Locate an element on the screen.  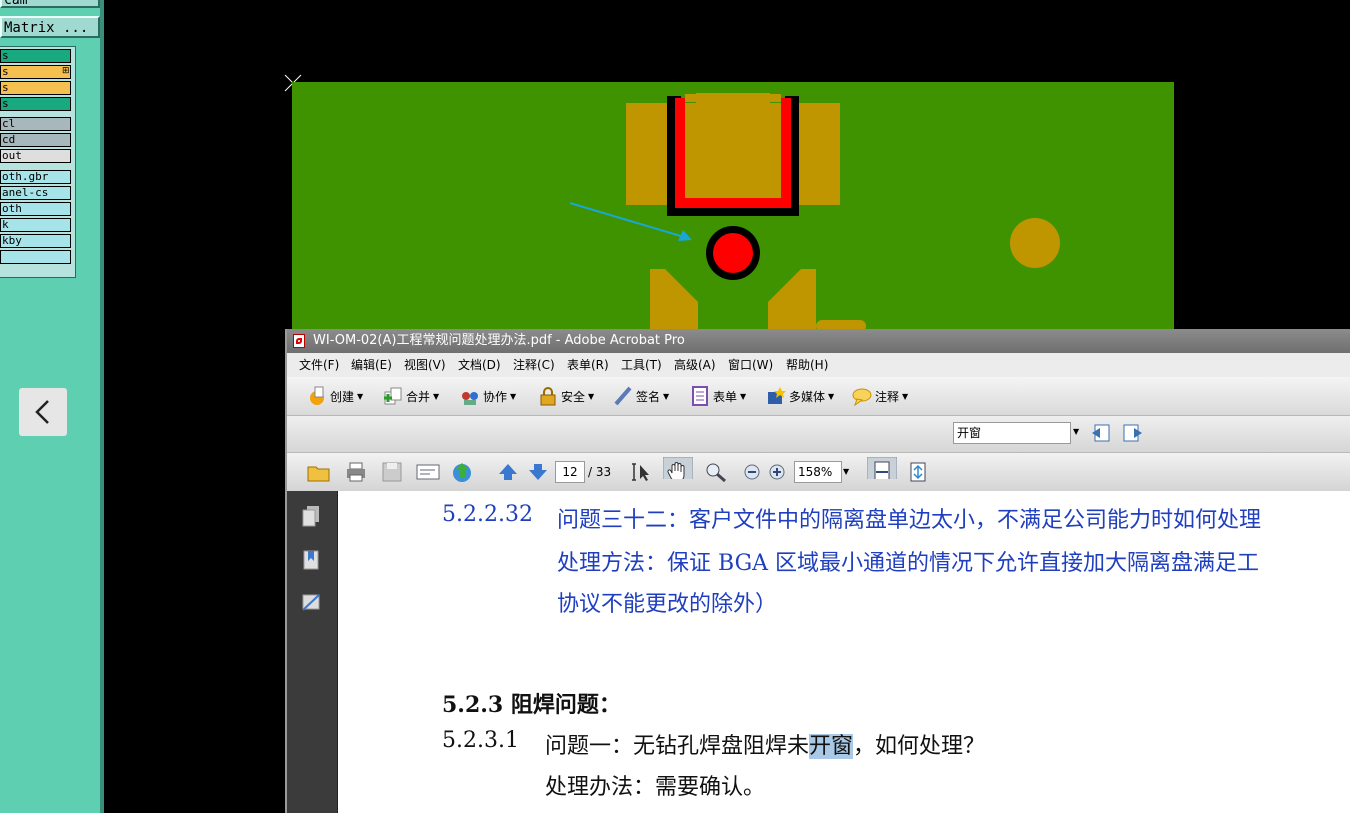
search-highlight: 开窗 is located at coordinates (831, 746).